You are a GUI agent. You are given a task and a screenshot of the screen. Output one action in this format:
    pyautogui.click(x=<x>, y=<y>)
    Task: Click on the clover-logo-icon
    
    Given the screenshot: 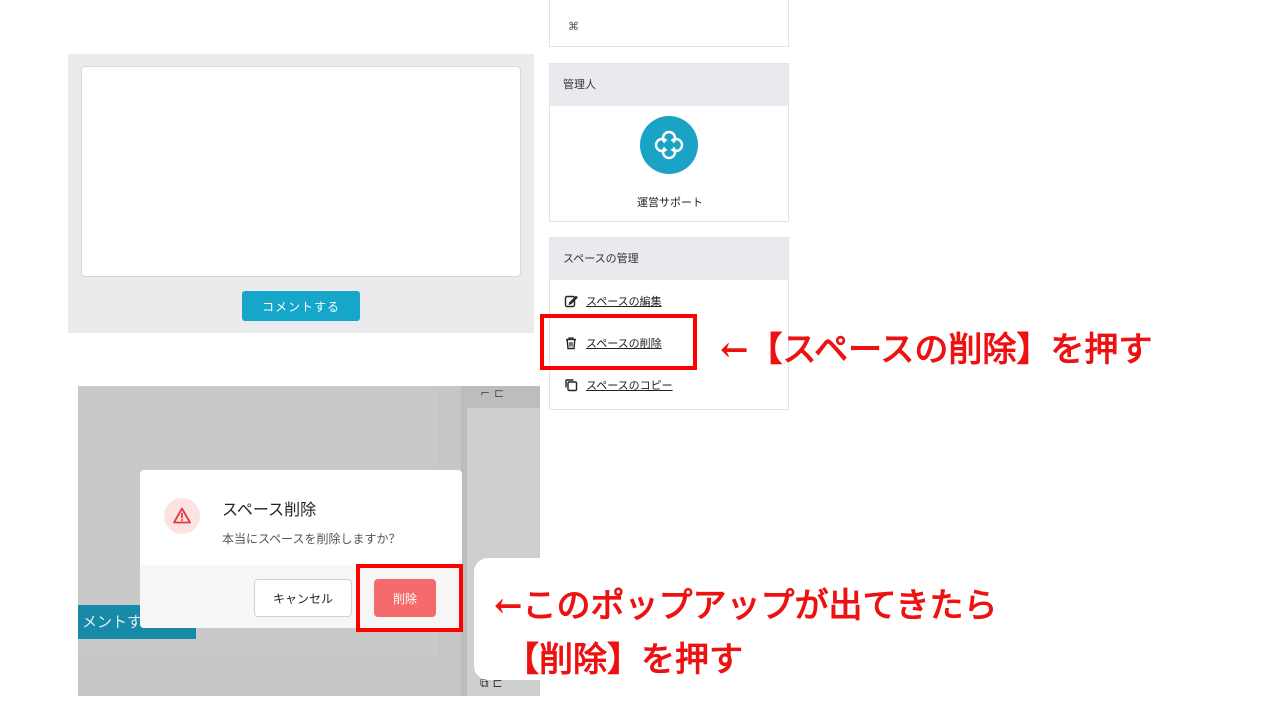 What is the action you would take?
    pyautogui.click(x=669, y=145)
    